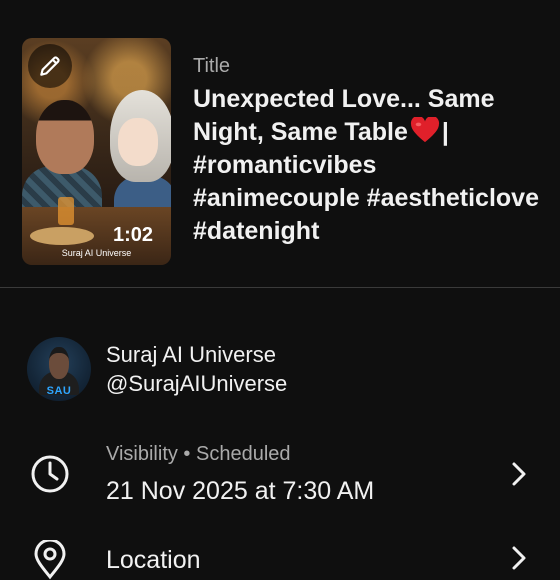 This screenshot has width=560, height=580. What do you see at coordinates (280, 287) in the screenshot?
I see `divider` at bounding box center [280, 287].